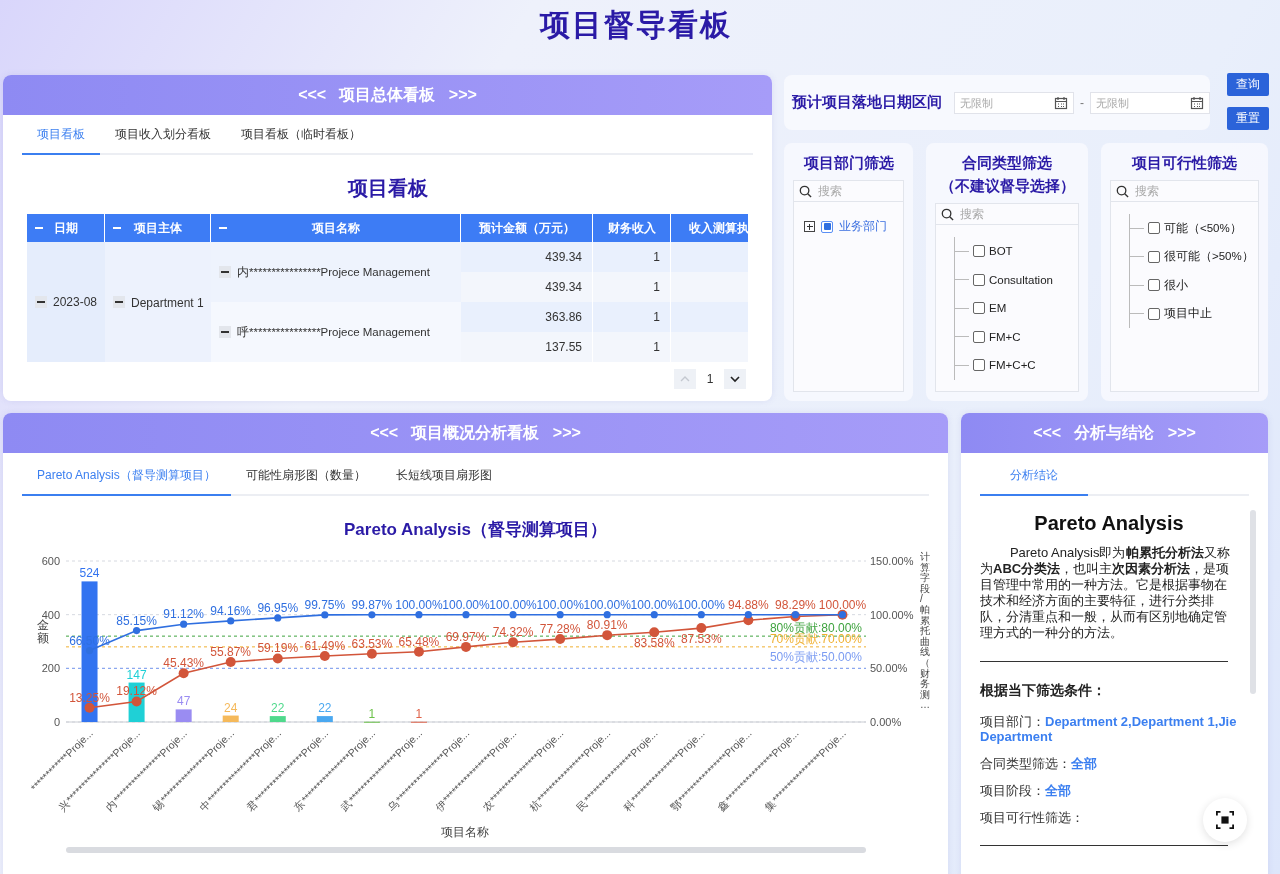  Describe the element at coordinates (183, 663) in the screenshot. I see `data-label: 45.43%` at that location.